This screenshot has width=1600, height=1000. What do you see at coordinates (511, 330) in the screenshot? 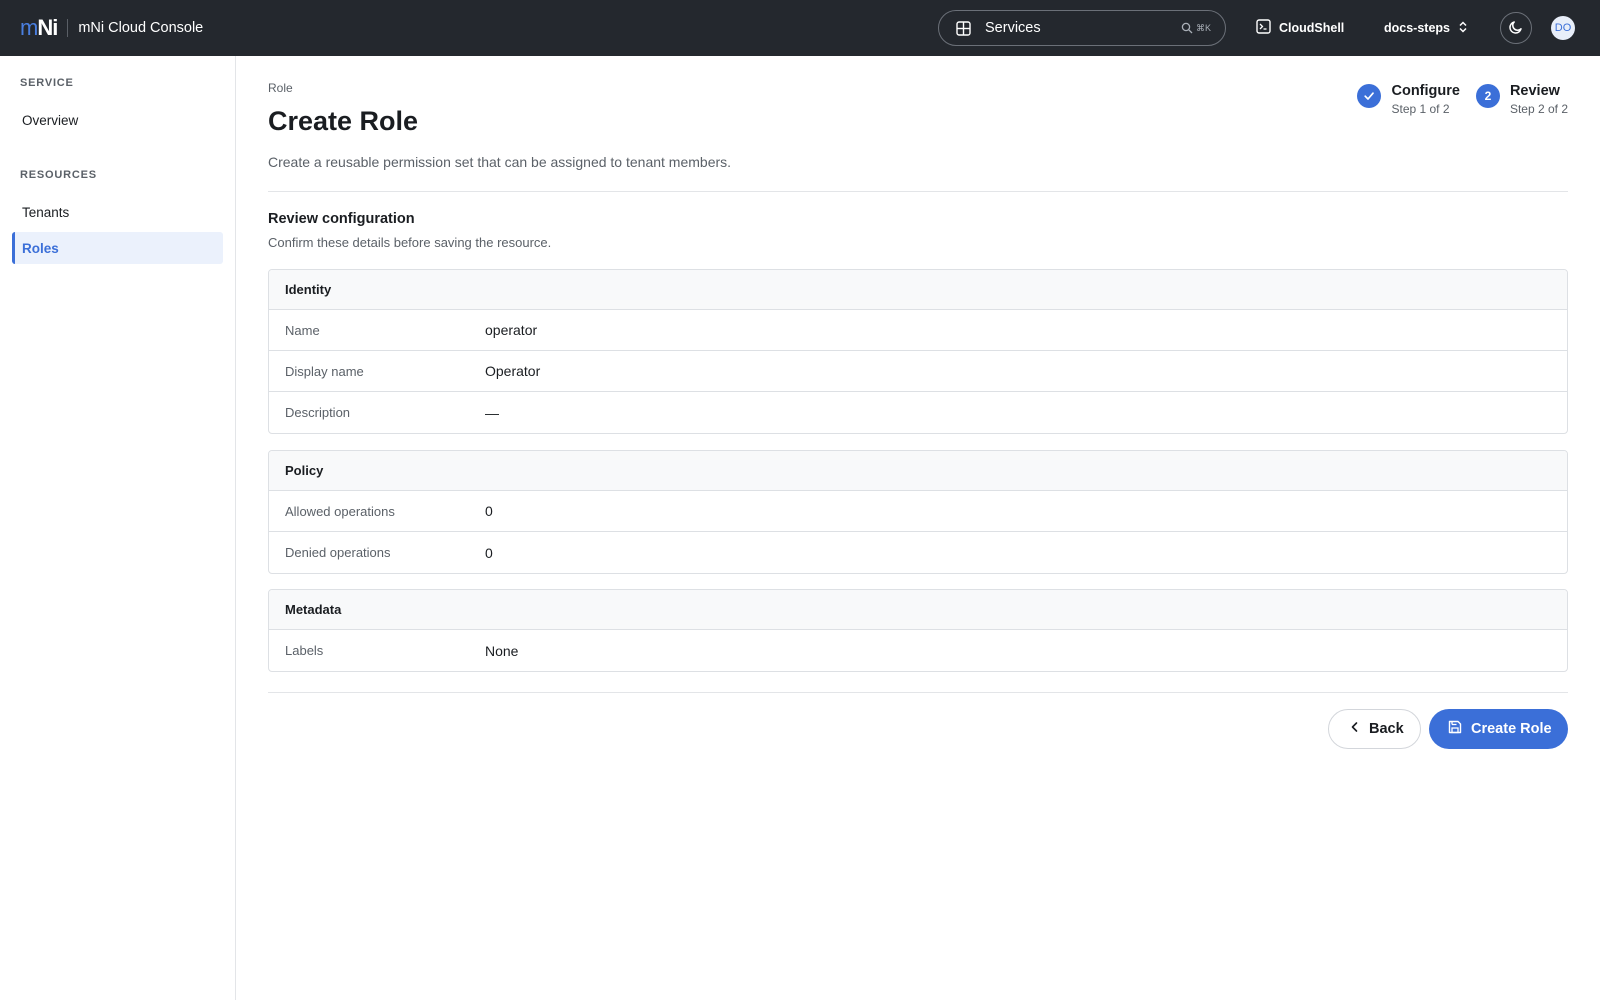
I see `detail-value: operator` at bounding box center [511, 330].